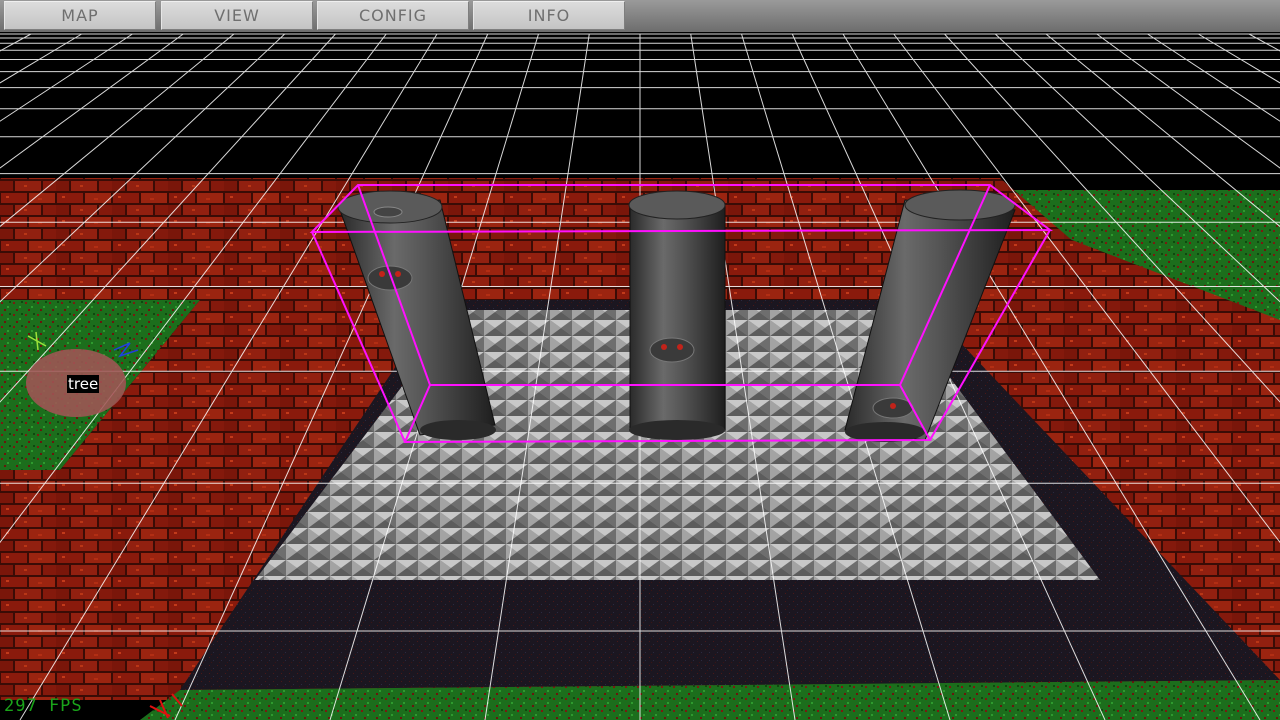 The height and width of the screenshot is (720, 1280). What do you see at coordinates (80, 15) in the screenshot?
I see `menu-map-button: MAP` at bounding box center [80, 15].